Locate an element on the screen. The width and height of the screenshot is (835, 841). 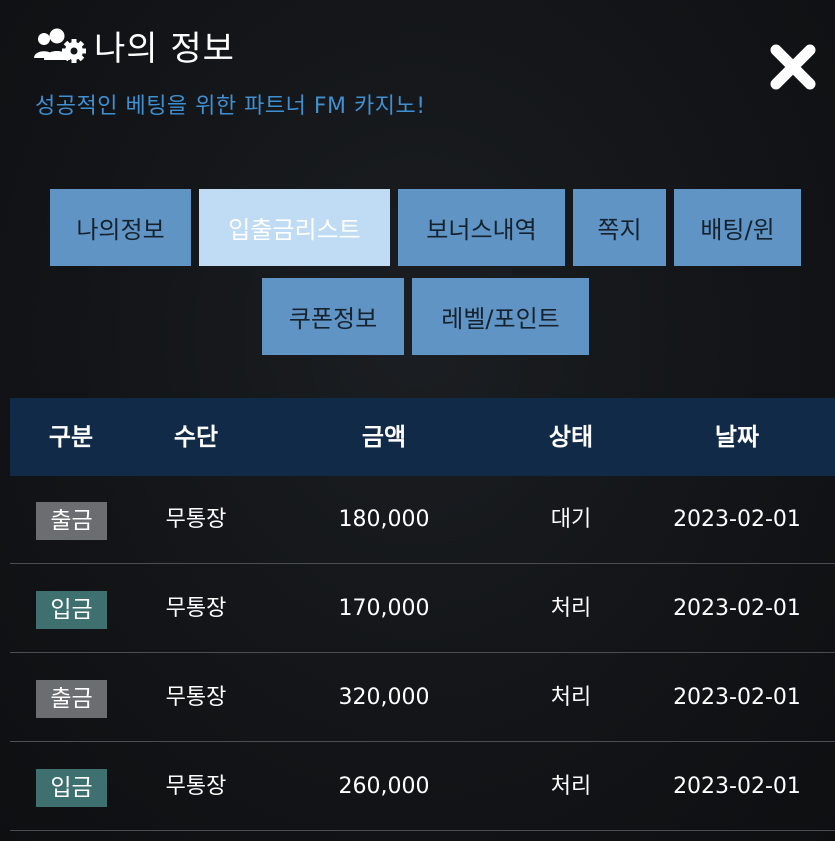
amount-cell: 320,000 is located at coordinates (384, 697).